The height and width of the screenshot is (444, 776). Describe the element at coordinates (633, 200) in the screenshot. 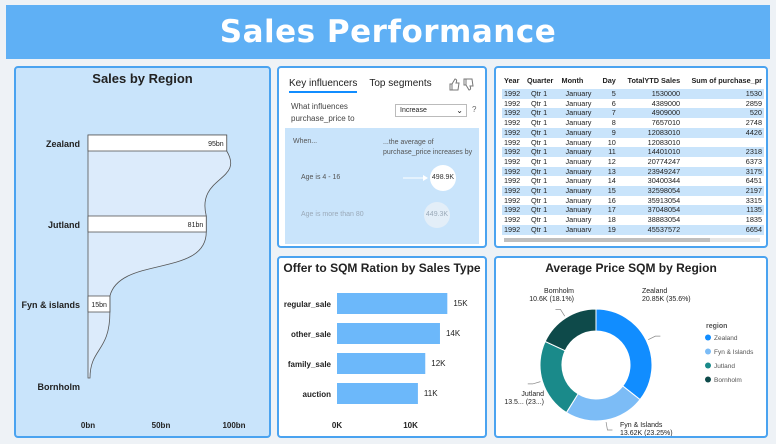

I see `table-row: 1992 Qtr 1 January 16 35913054 3315` at that location.